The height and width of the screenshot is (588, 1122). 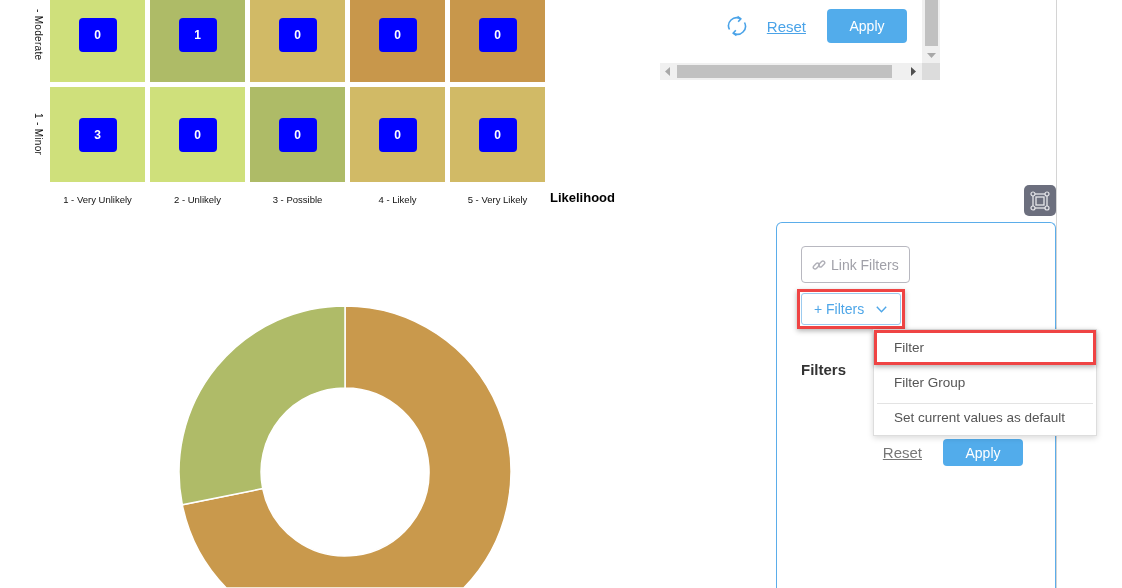 I want to click on axis-label: 2 - Unlikely, so click(x=197, y=199).